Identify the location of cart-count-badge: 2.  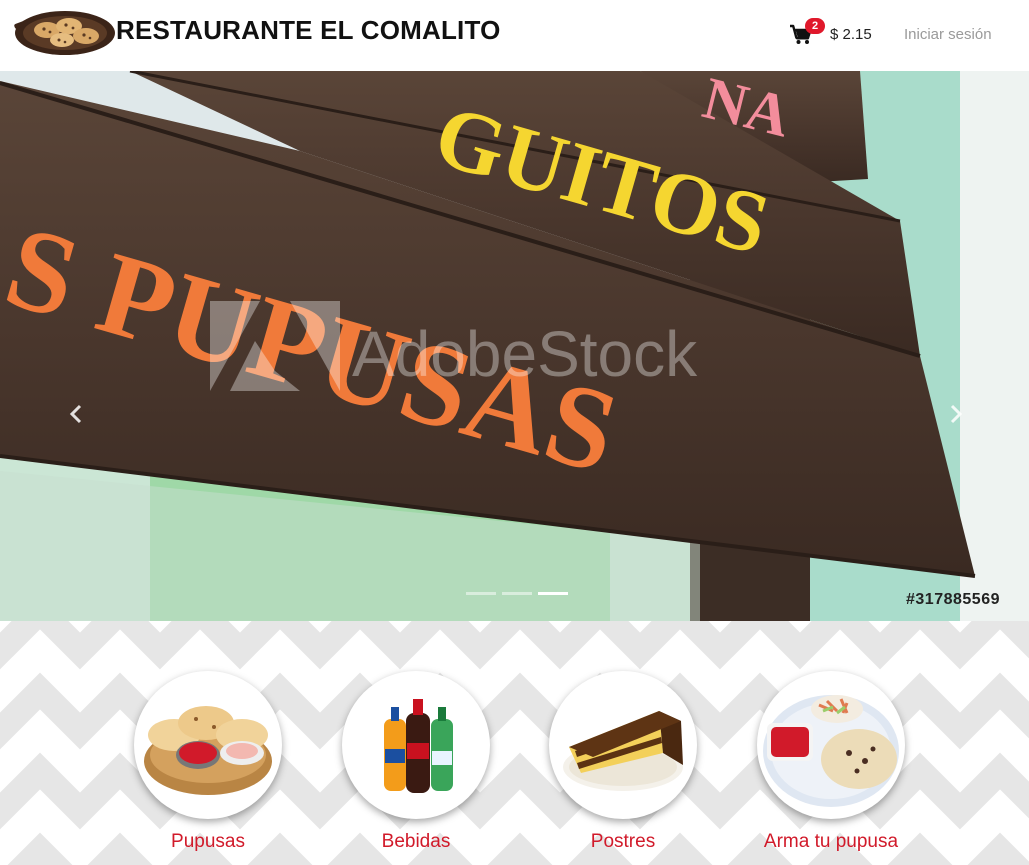
(815, 26).